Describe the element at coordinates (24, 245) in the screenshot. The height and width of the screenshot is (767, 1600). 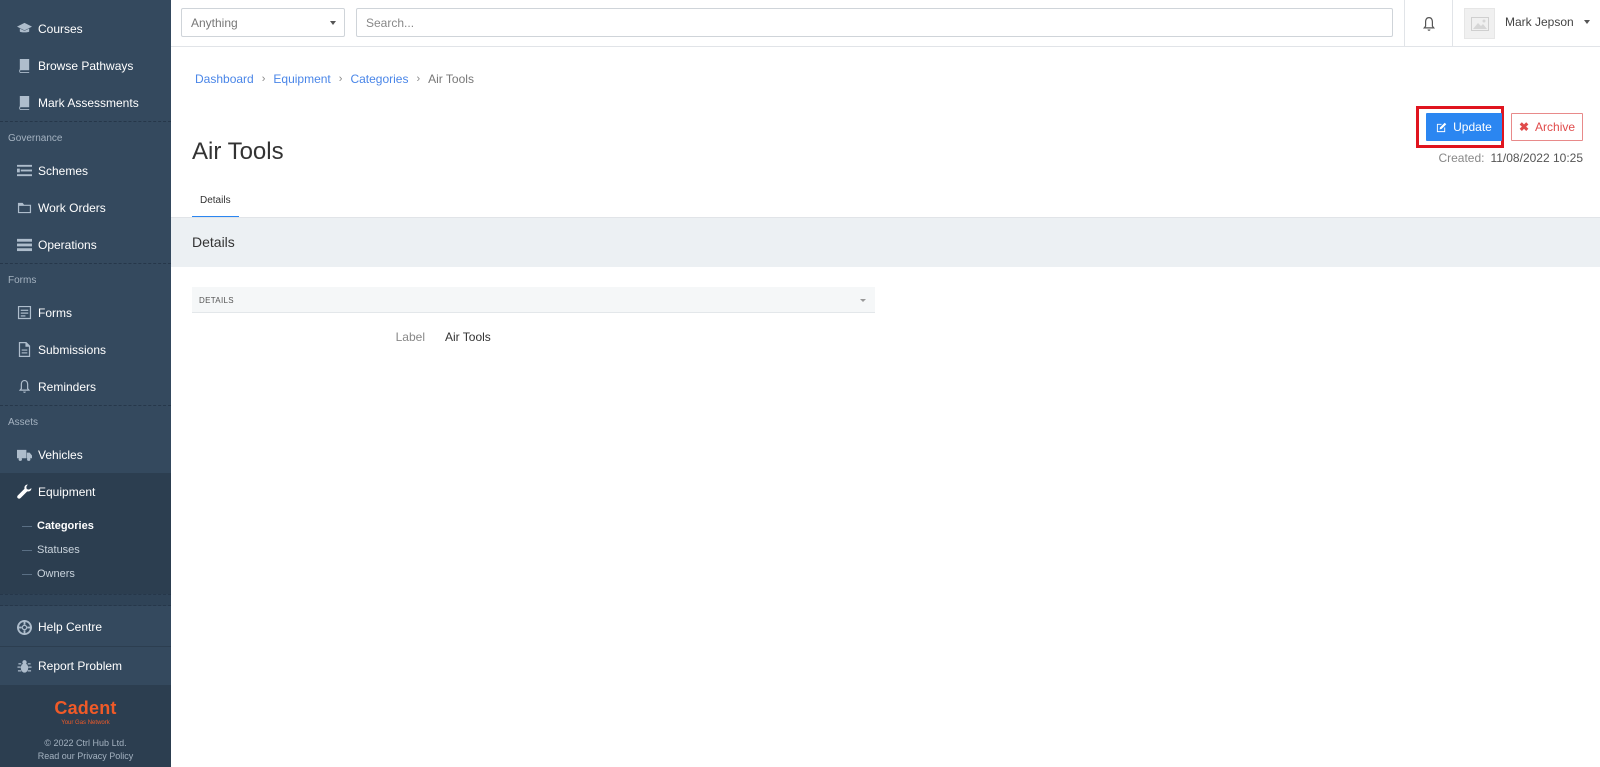
I see `server-icon` at that location.